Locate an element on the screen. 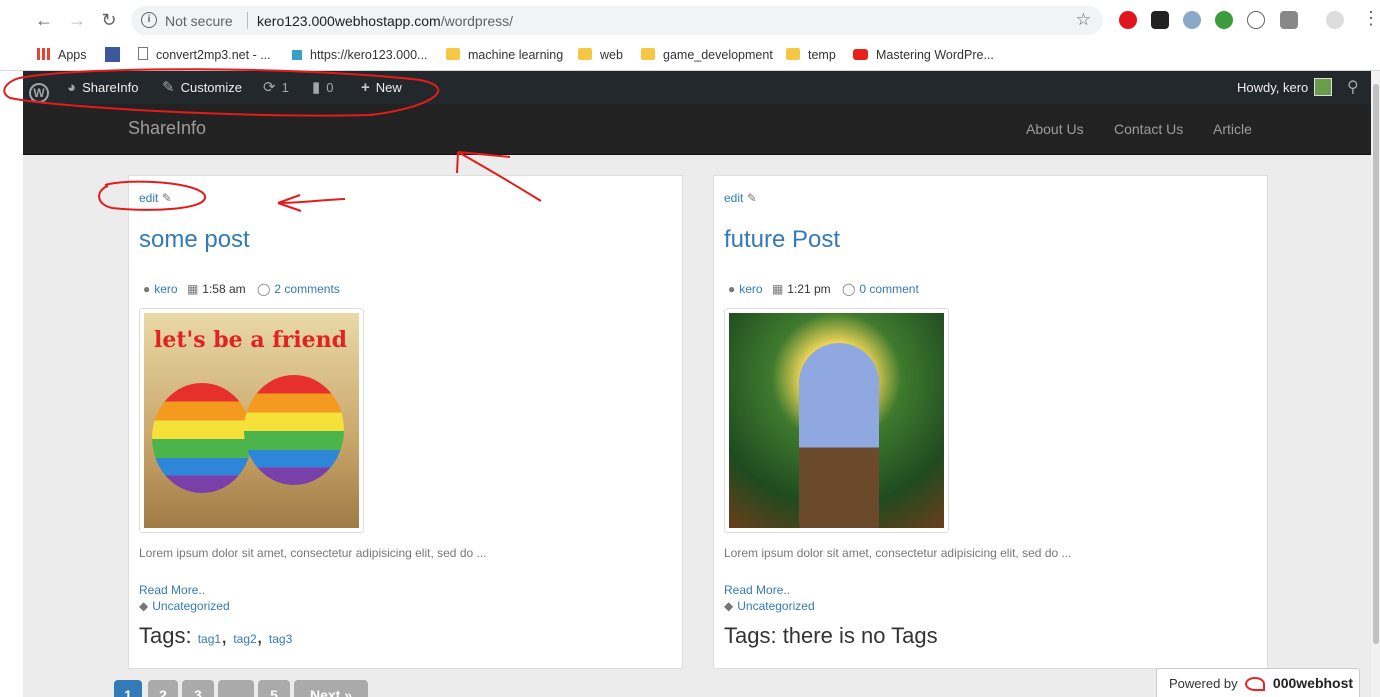 This screenshot has width=1380, height=697. menu-icon: ⋮ is located at coordinates (1371, 18).